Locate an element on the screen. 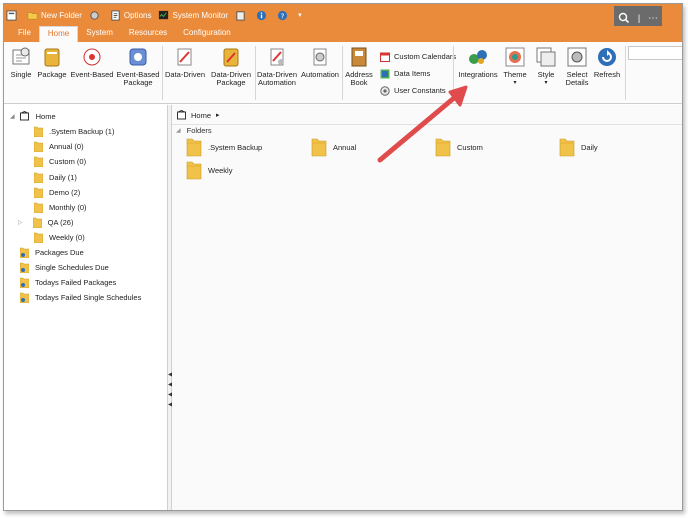  tab-configuration: Configuration is located at coordinates (207, 34).